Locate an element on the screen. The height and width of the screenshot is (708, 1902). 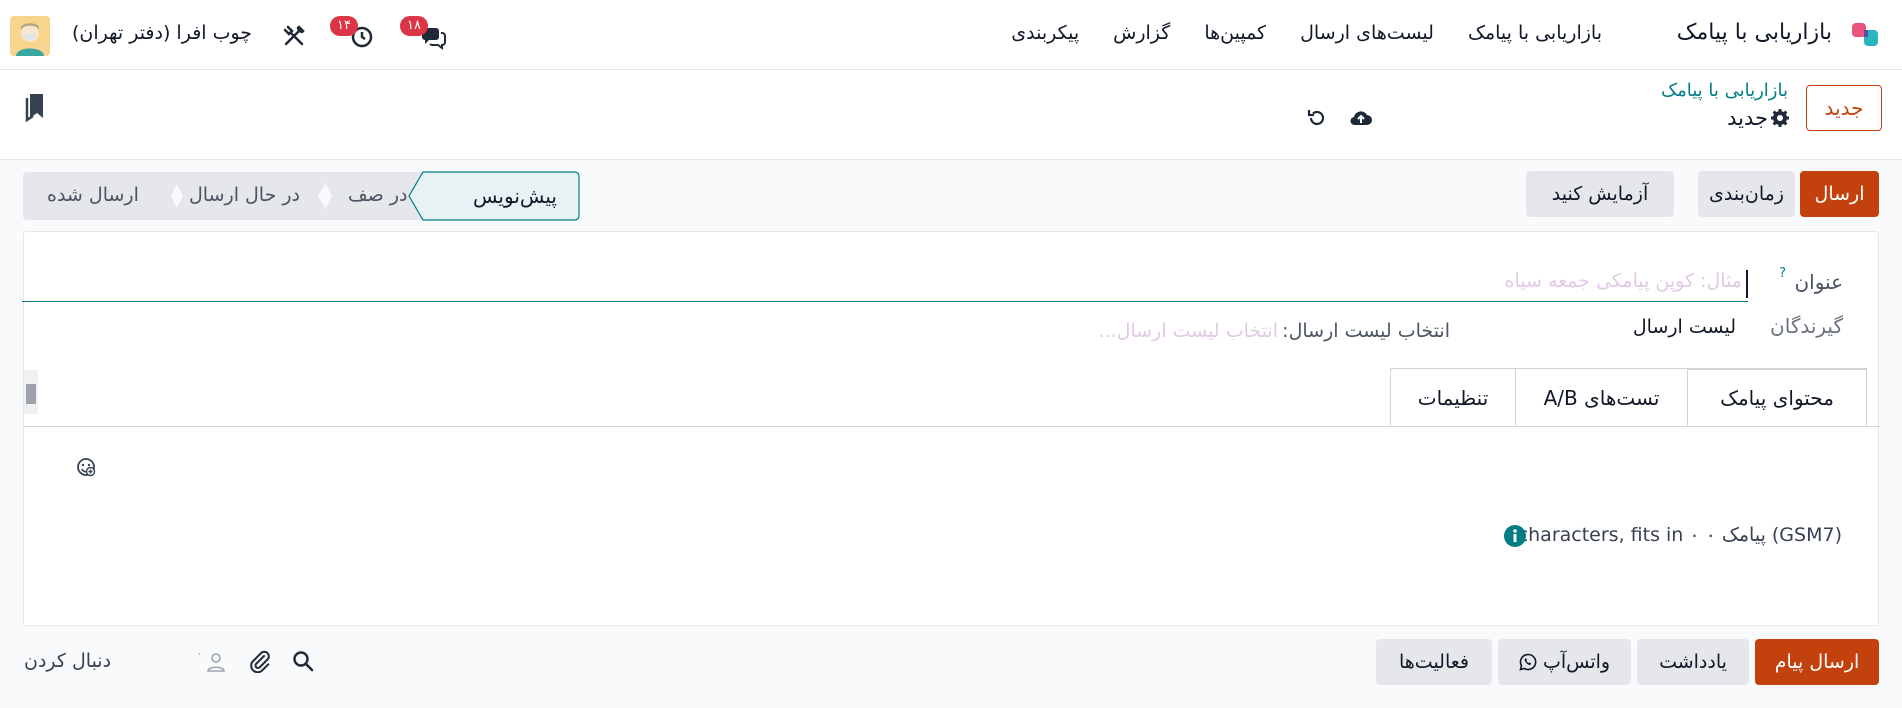
send-button: ارسال is located at coordinates (1839, 194).